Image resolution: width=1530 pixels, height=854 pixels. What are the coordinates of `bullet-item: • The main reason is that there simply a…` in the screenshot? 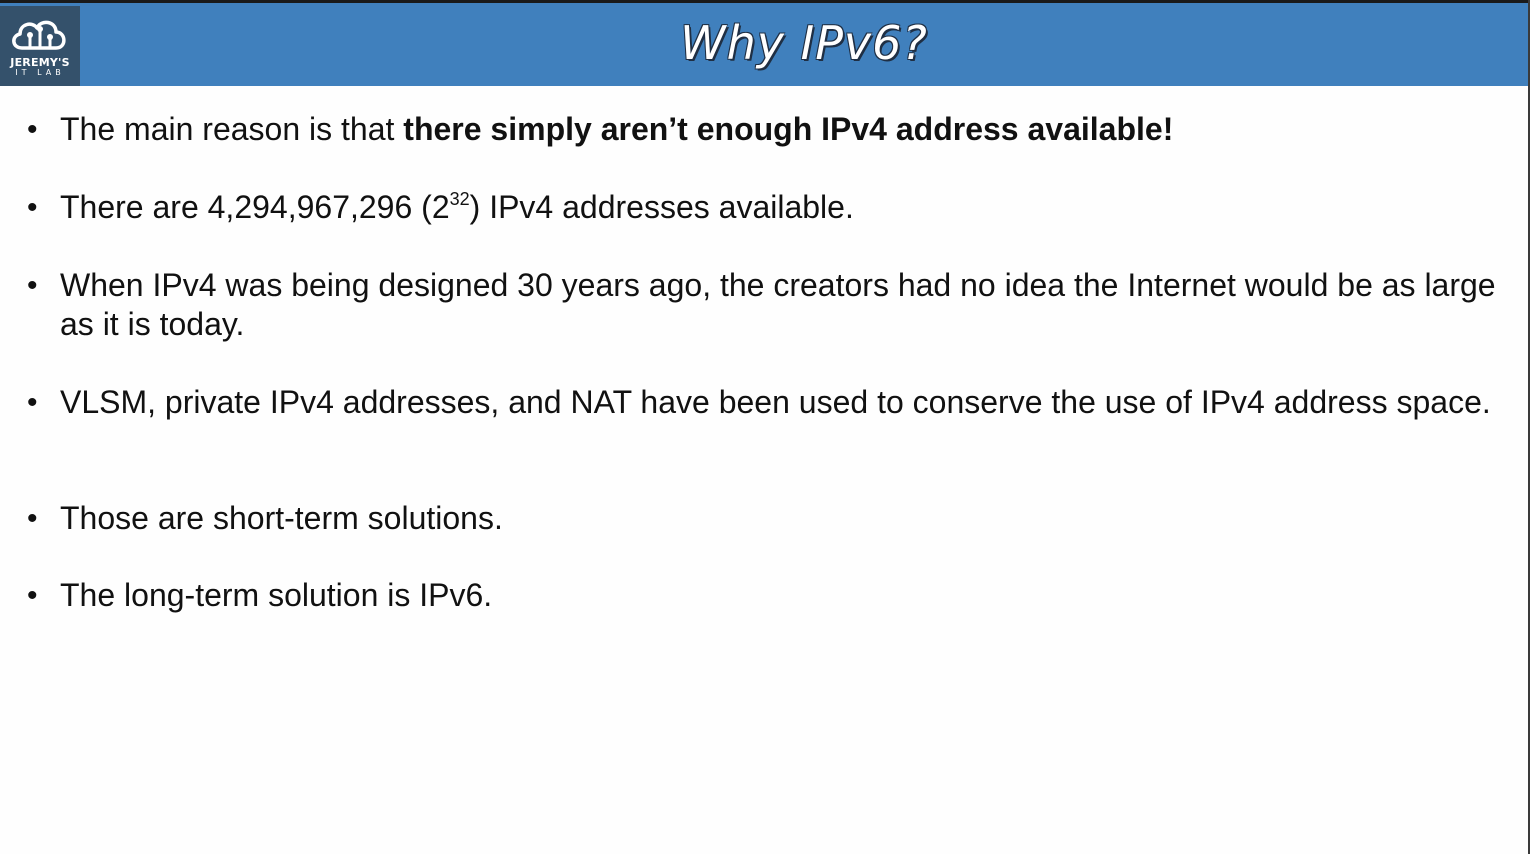 It's located at (763, 129).